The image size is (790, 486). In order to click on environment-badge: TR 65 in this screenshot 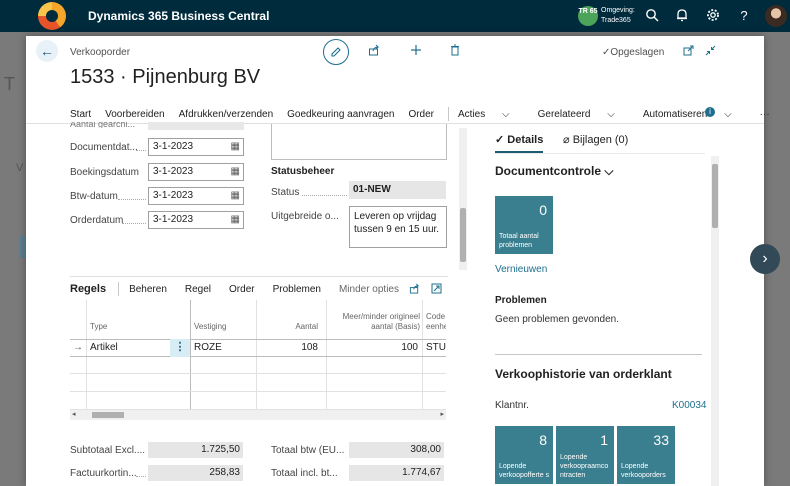, I will do `click(588, 16)`.